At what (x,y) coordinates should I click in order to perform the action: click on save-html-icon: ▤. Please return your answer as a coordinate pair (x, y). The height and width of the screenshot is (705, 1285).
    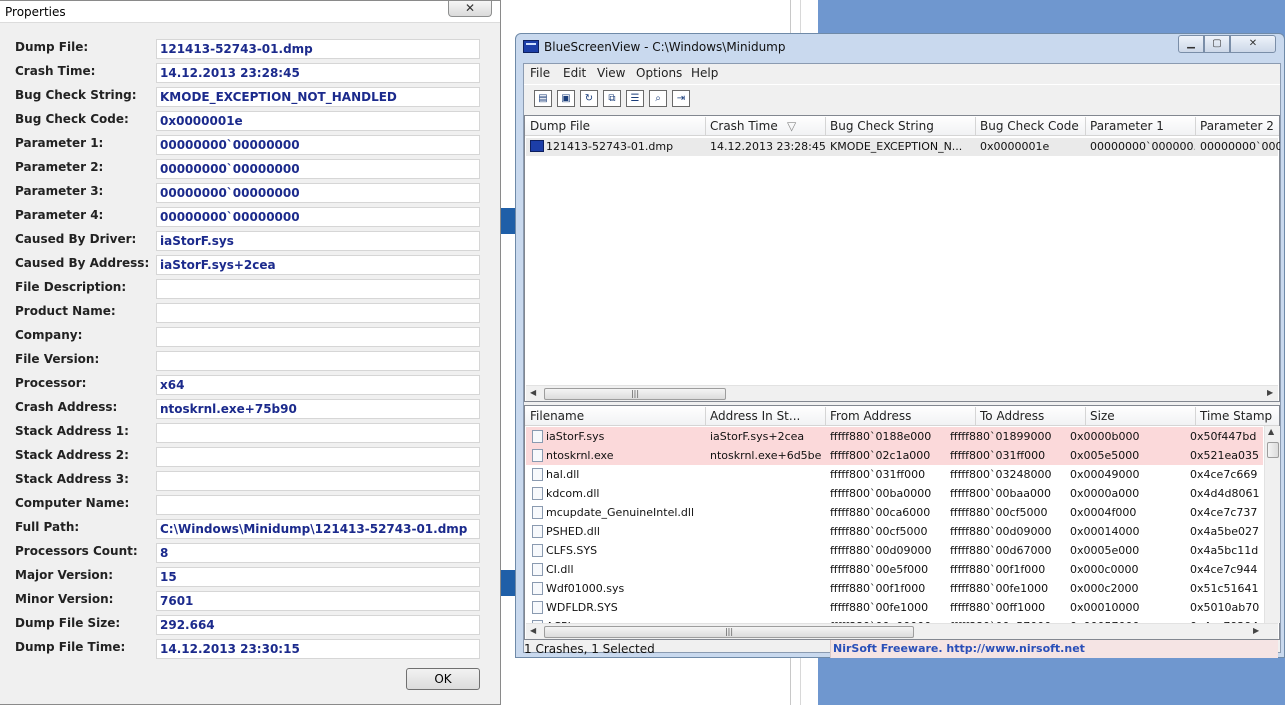
    Looking at the image, I should click on (543, 98).